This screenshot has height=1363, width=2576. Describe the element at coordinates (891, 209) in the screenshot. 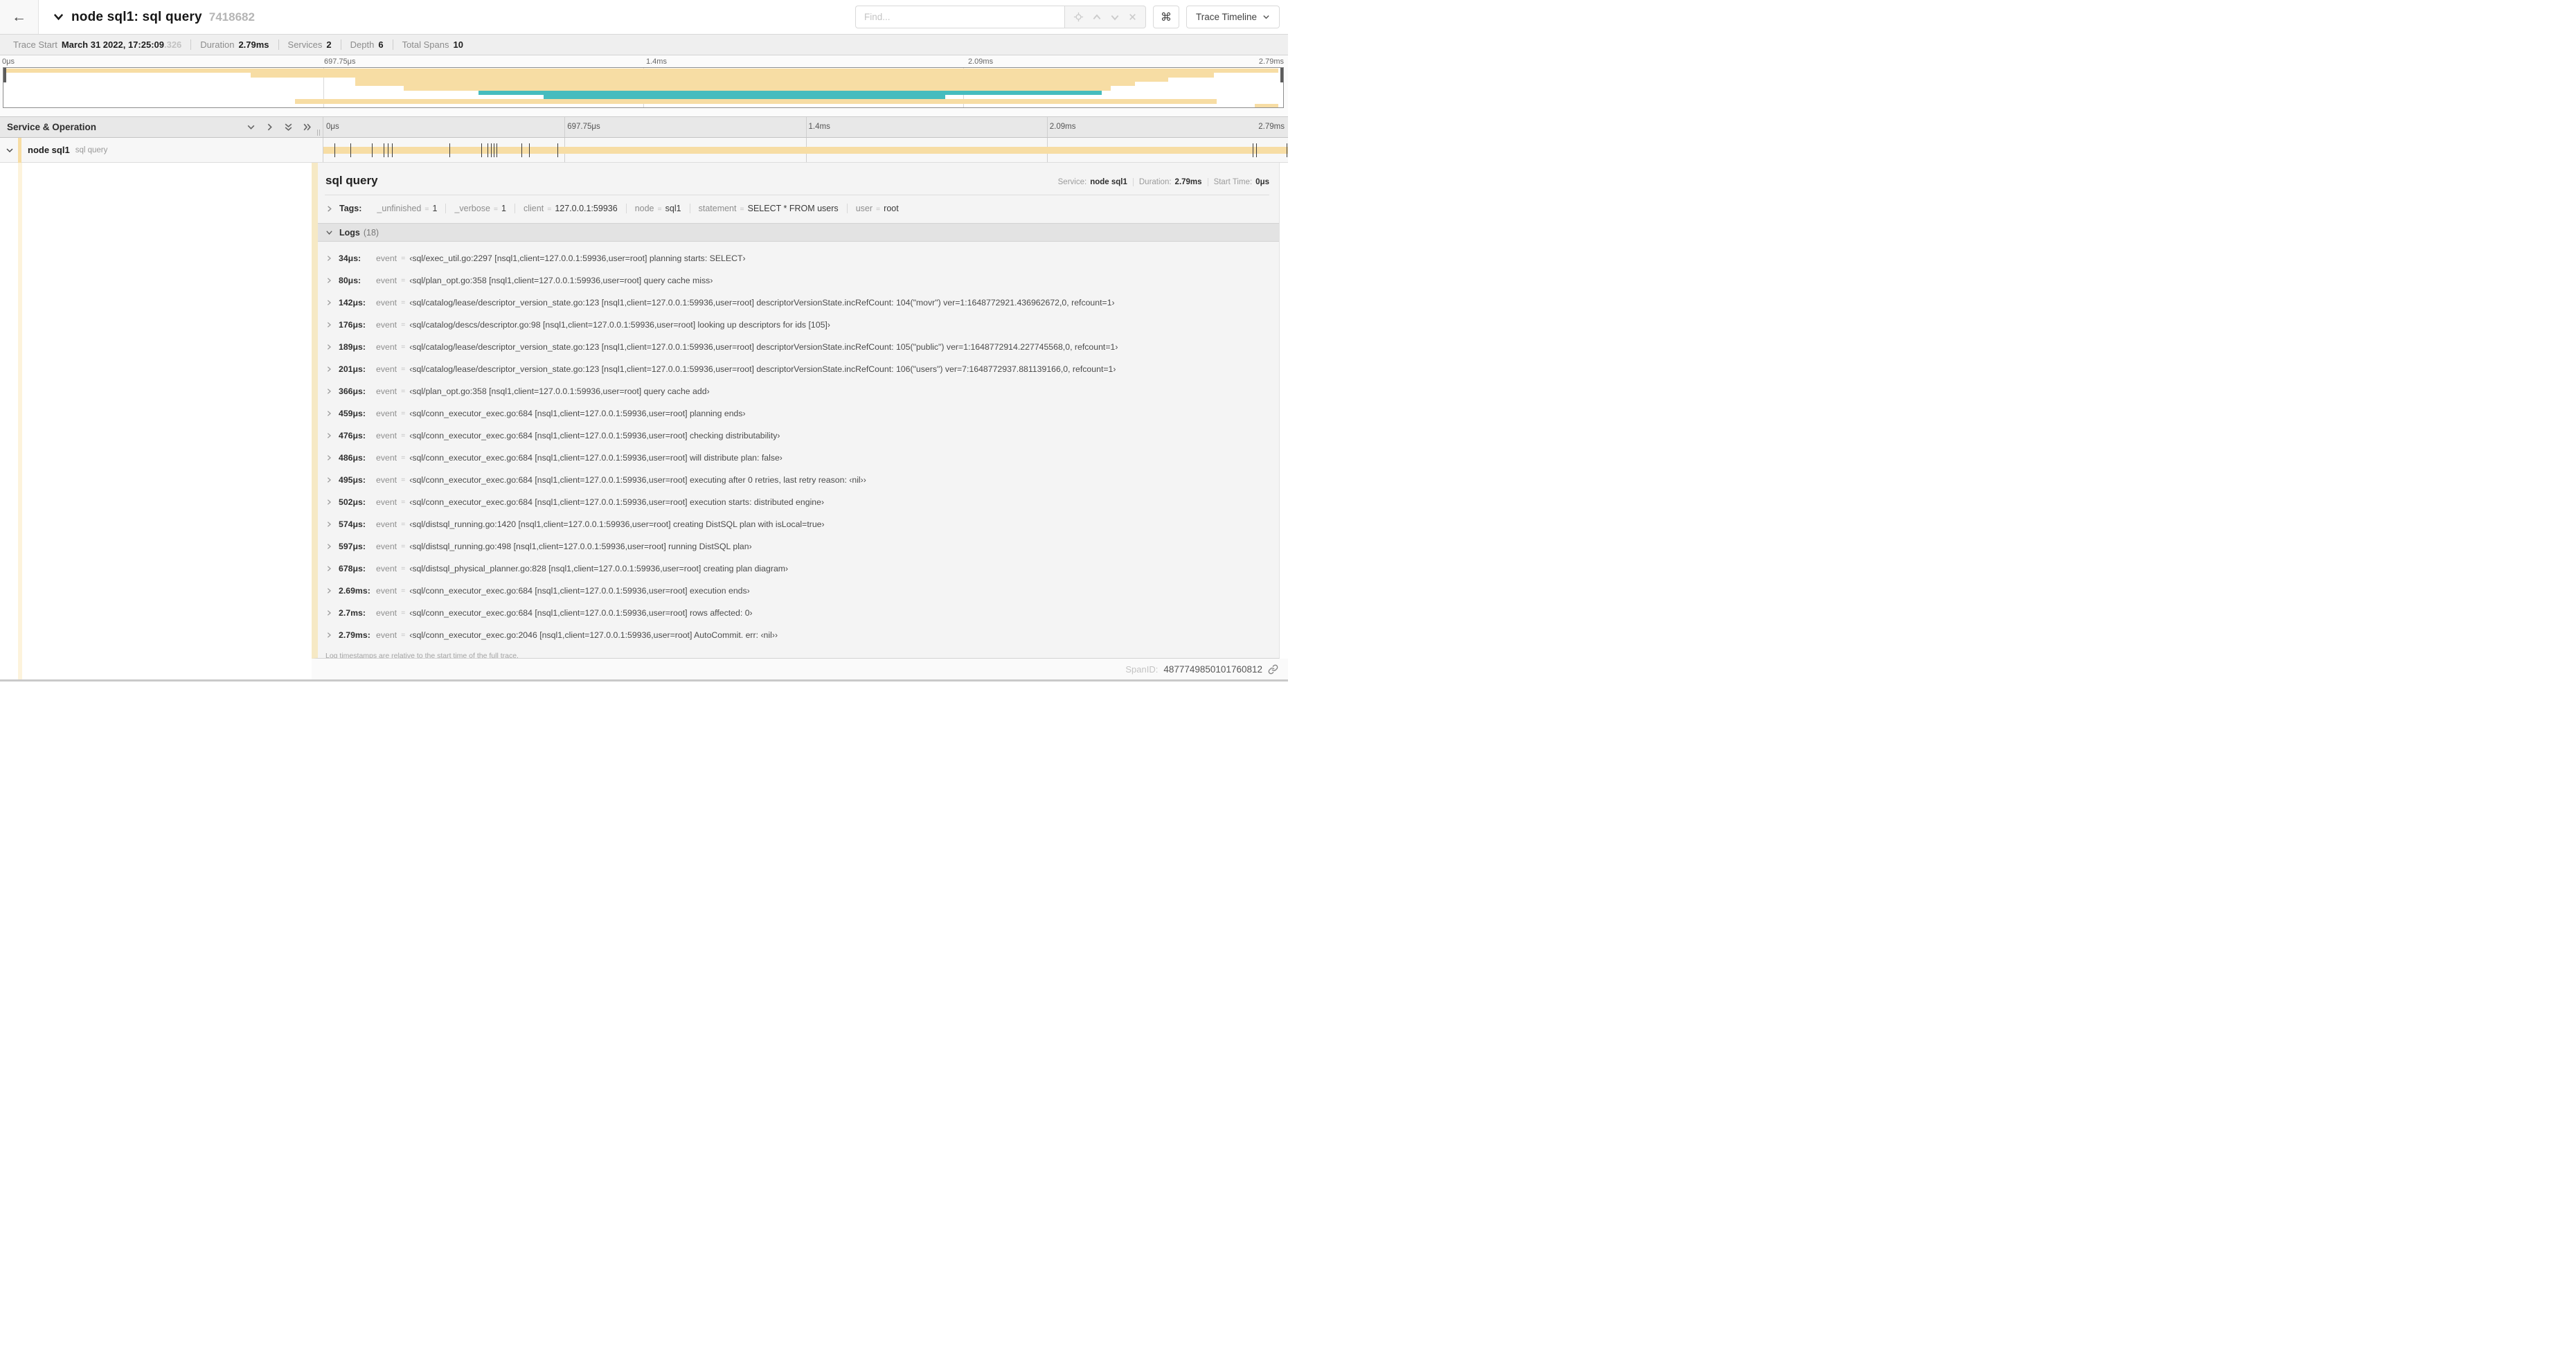

I see `tag-value: root` at that location.